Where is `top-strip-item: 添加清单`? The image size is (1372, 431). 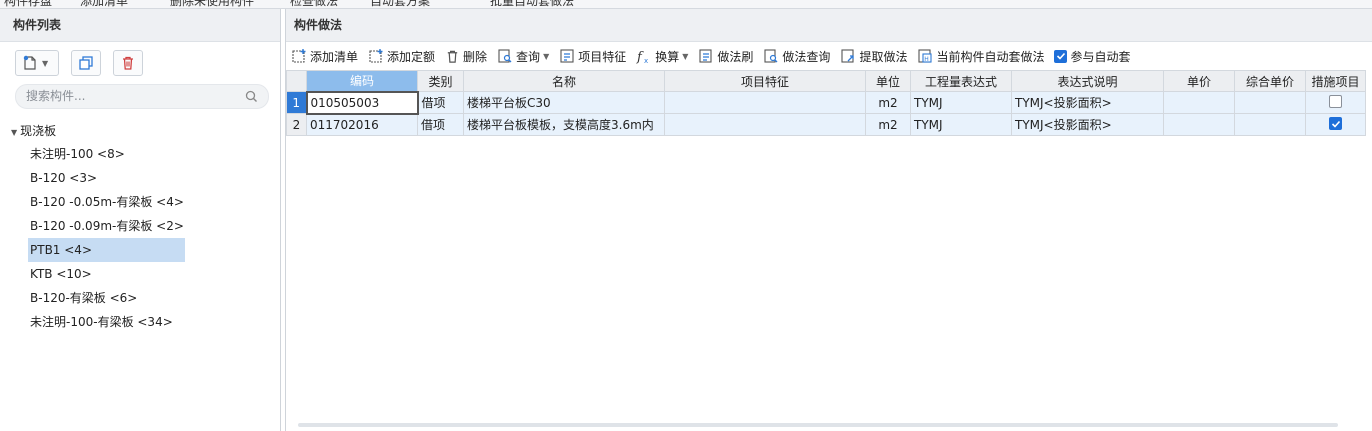 top-strip-item: 添加清单 is located at coordinates (104, 4).